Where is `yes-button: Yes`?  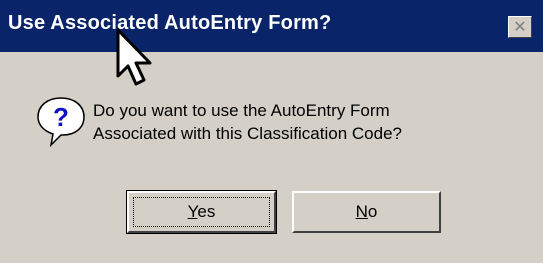 yes-button: Yes is located at coordinates (201, 212).